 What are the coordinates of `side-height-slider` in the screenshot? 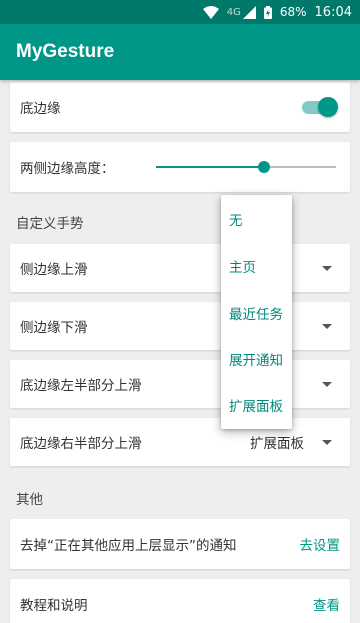 It's located at (246, 167).